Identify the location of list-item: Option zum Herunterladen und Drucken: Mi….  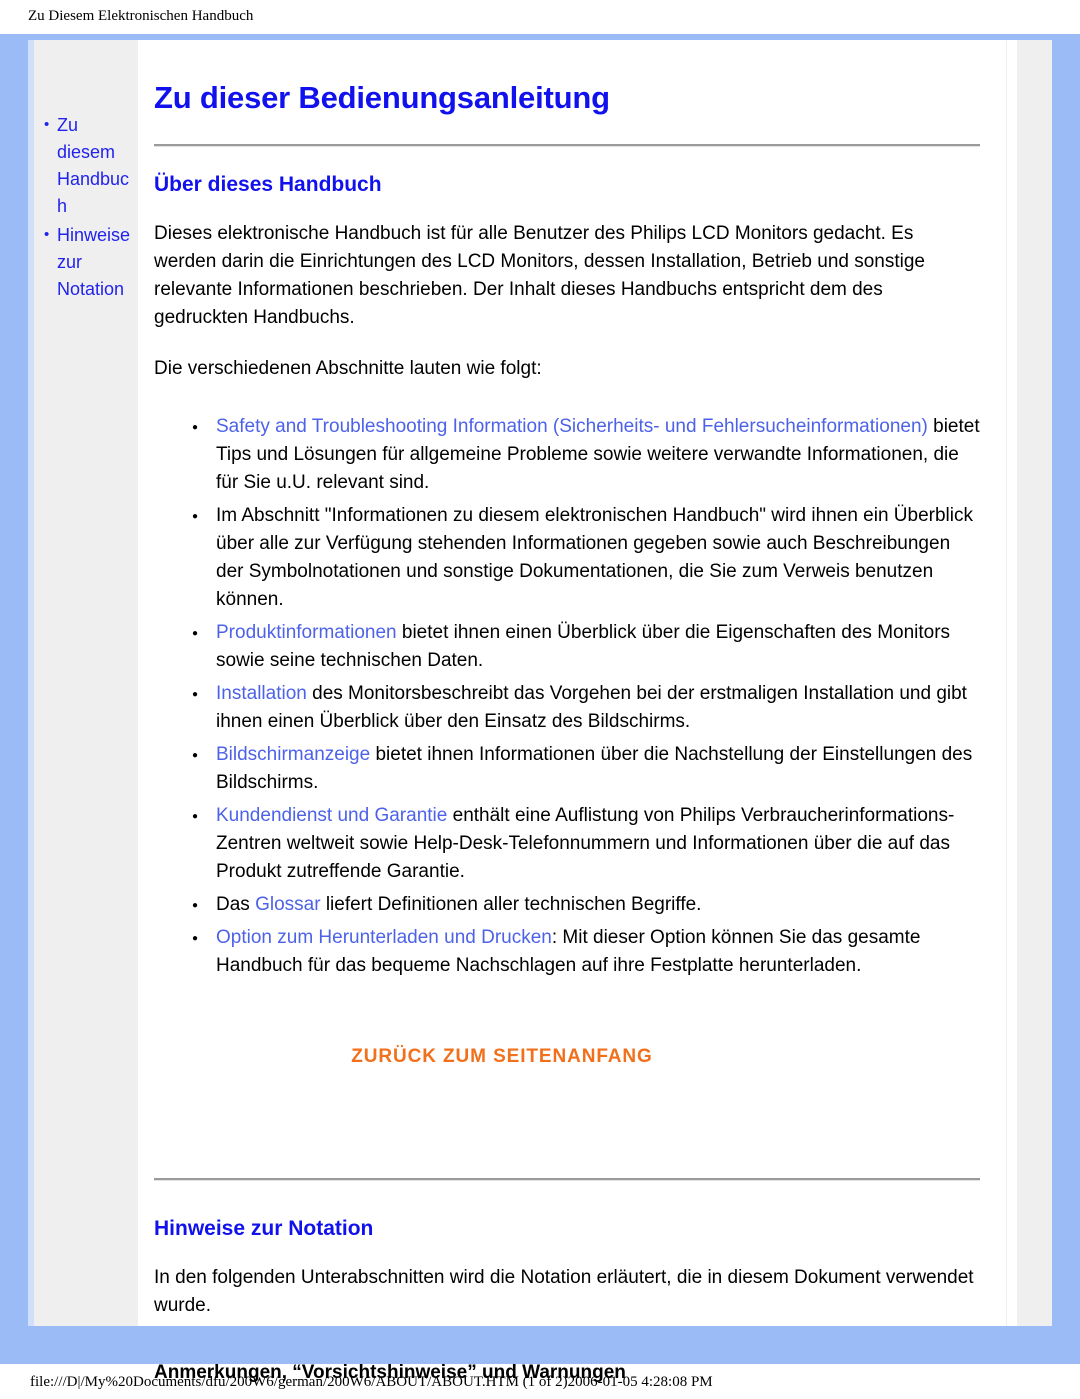
(586, 952).